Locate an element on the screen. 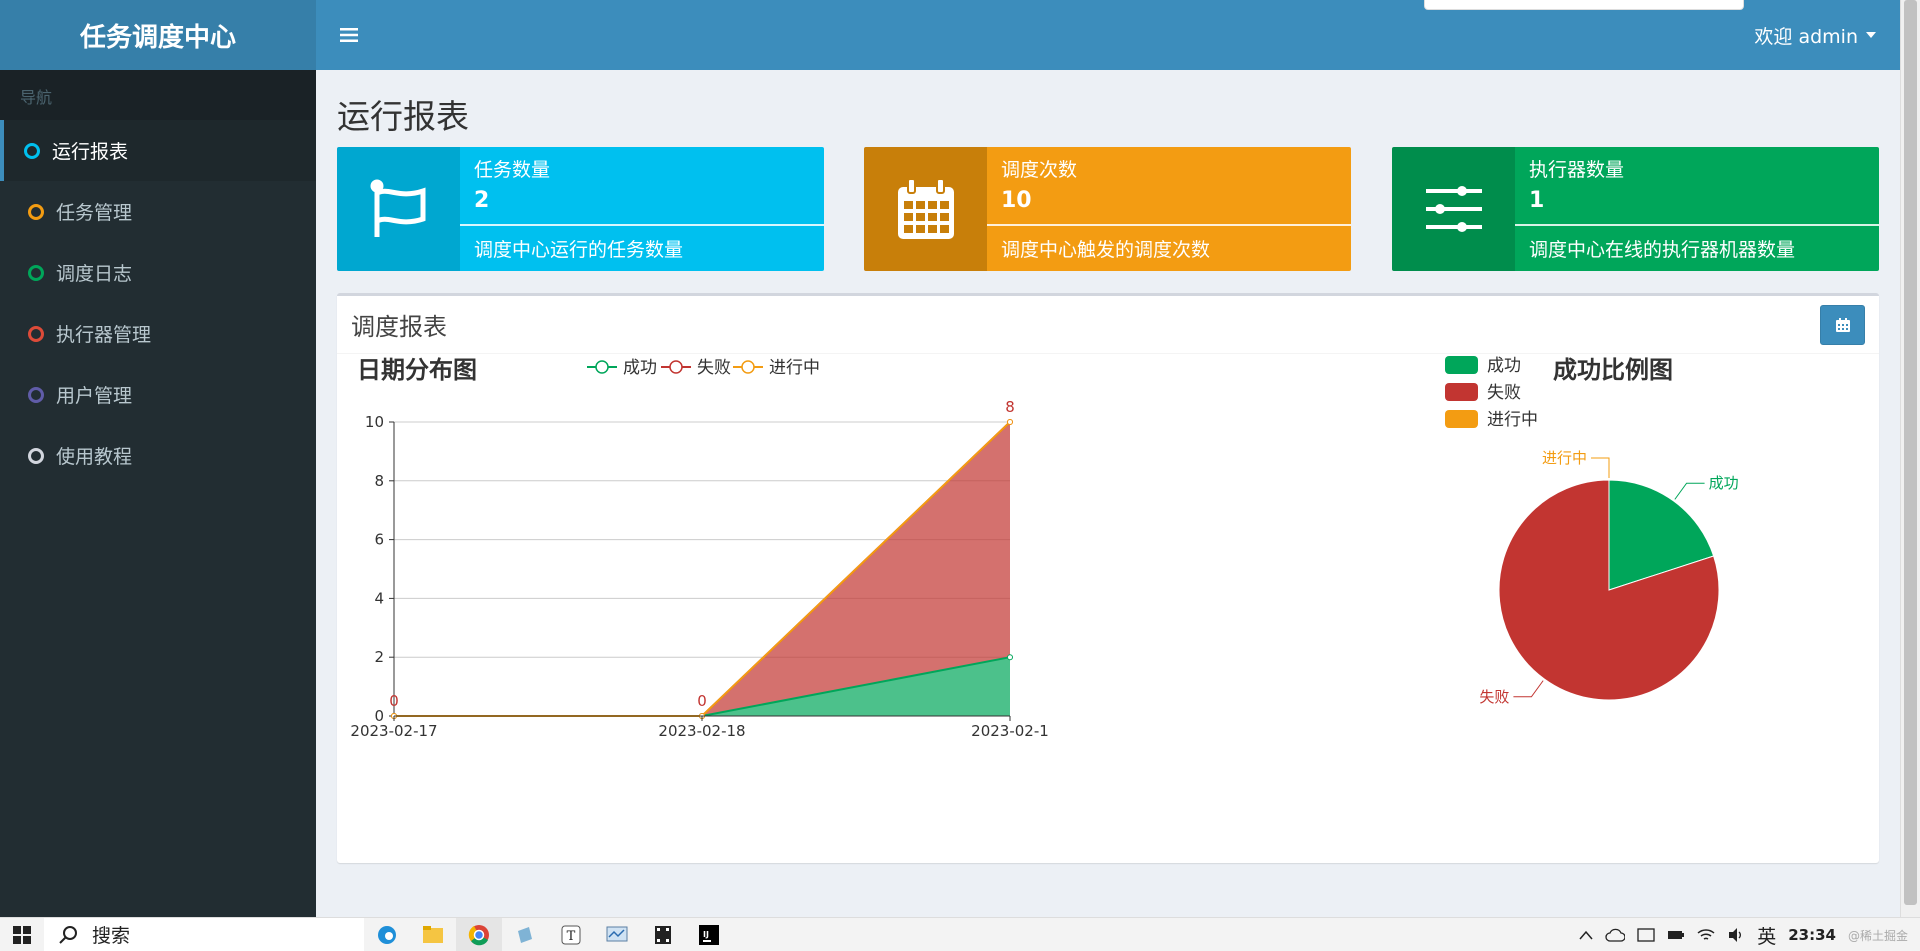 The image size is (1920, 951). info-box-trigger-count: 调度次数 10 调度中心触发的调度次数 is located at coordinates (1107, 209).